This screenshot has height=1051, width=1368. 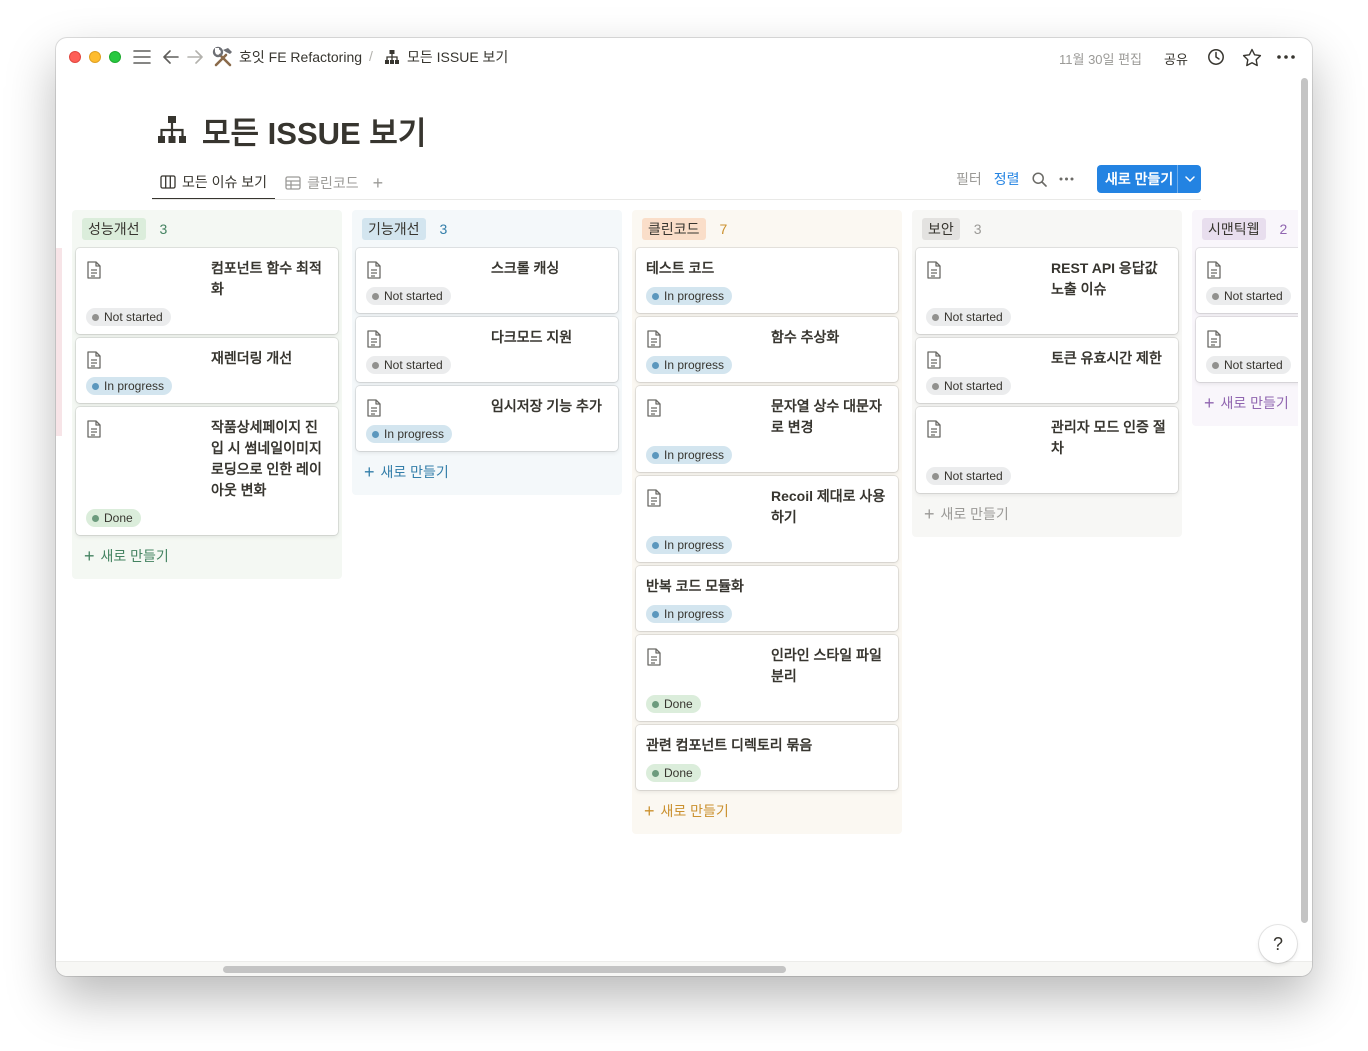 I want to click on column-header: 성능개선 3, so click(x=207, y=229).